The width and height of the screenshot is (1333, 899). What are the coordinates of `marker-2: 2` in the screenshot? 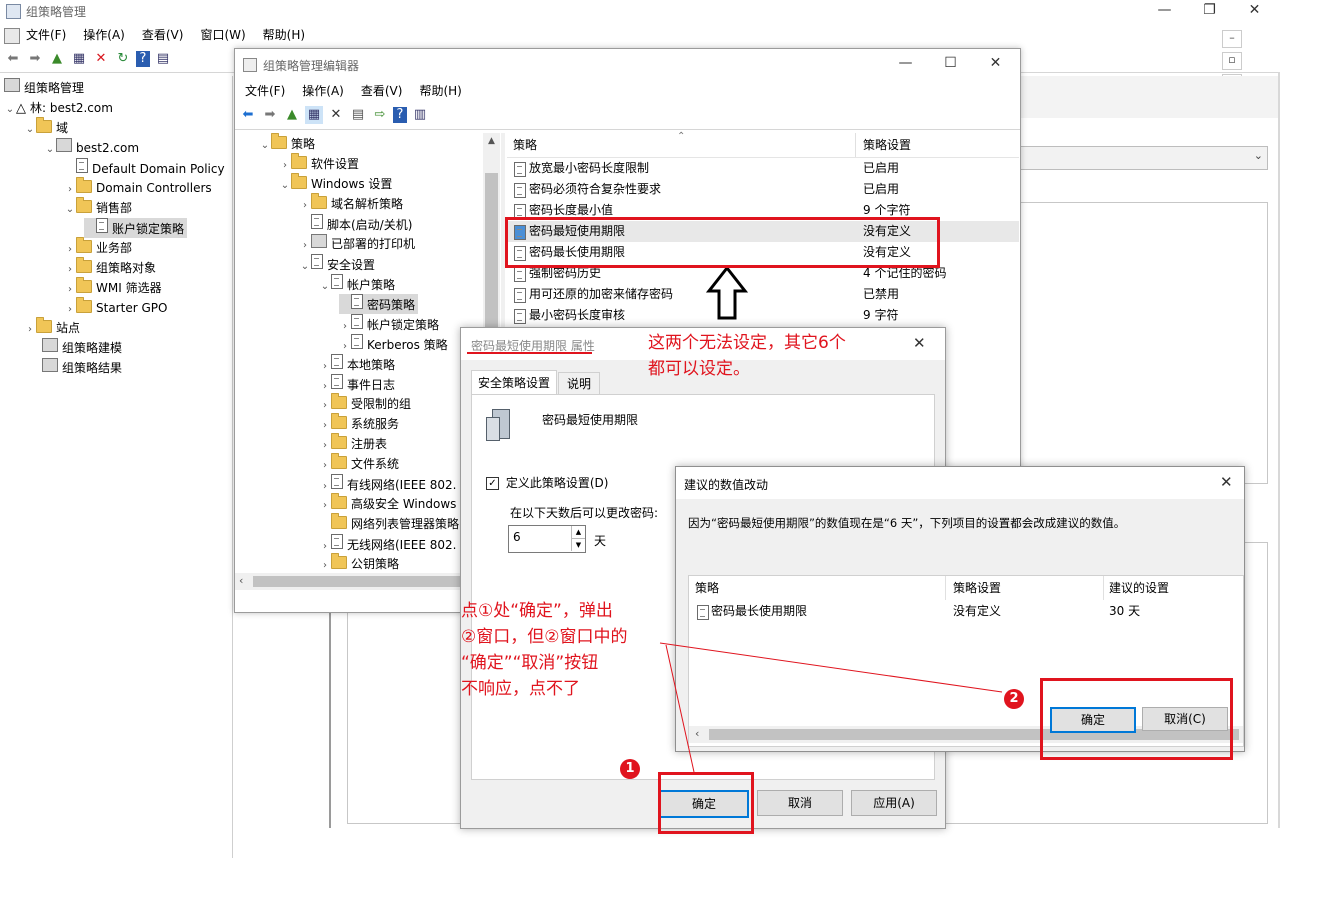 It's located at (1014, 699).